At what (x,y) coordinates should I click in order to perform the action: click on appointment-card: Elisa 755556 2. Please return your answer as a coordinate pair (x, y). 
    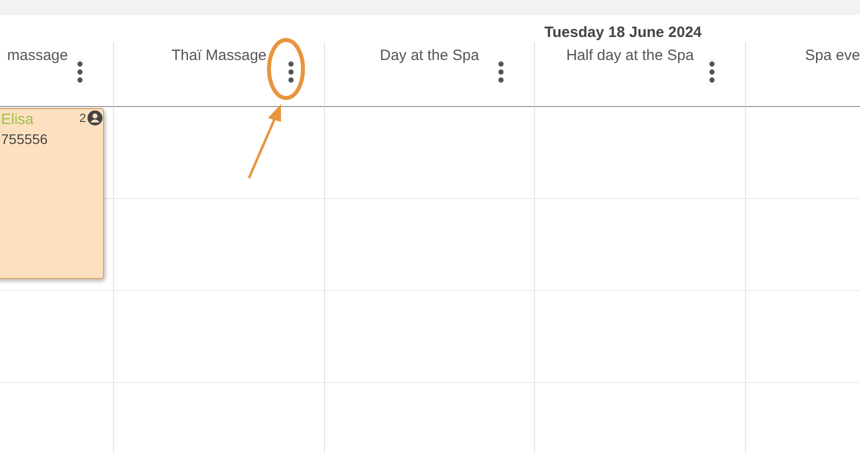
    Looking at the image, I should click on (52, 193).